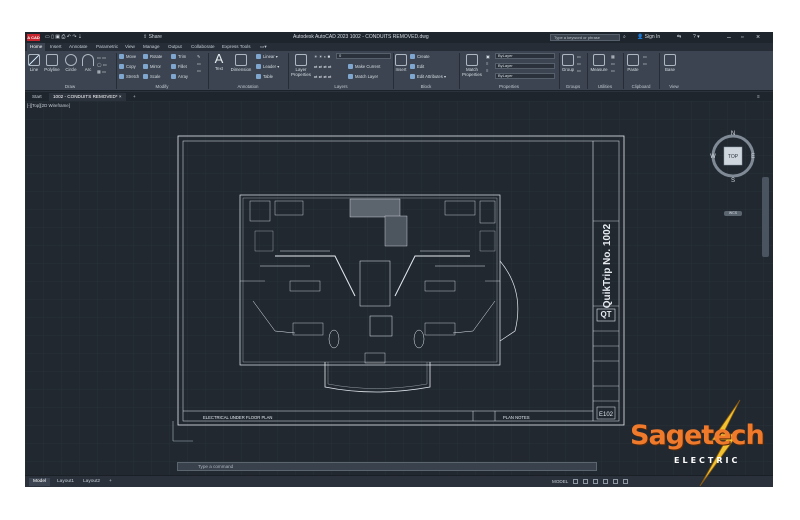 The height and width of the screenshot is (520, 800). I want to click on share-button: ⇪ Share, so click(152, 37).